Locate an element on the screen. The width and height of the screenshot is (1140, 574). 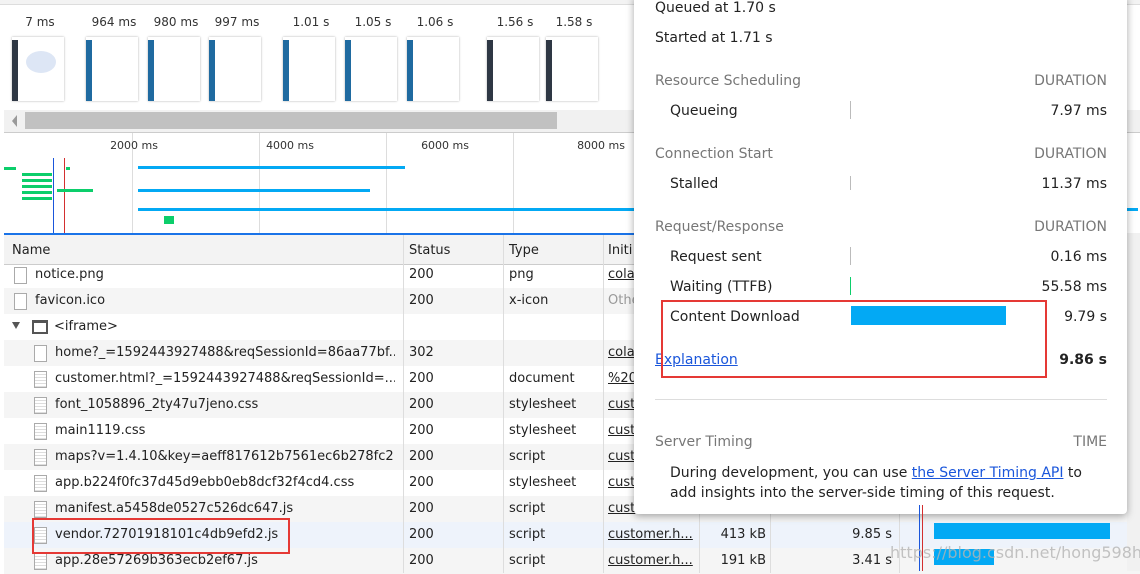
highlight-box-timing is located at coordinates (854, 339).